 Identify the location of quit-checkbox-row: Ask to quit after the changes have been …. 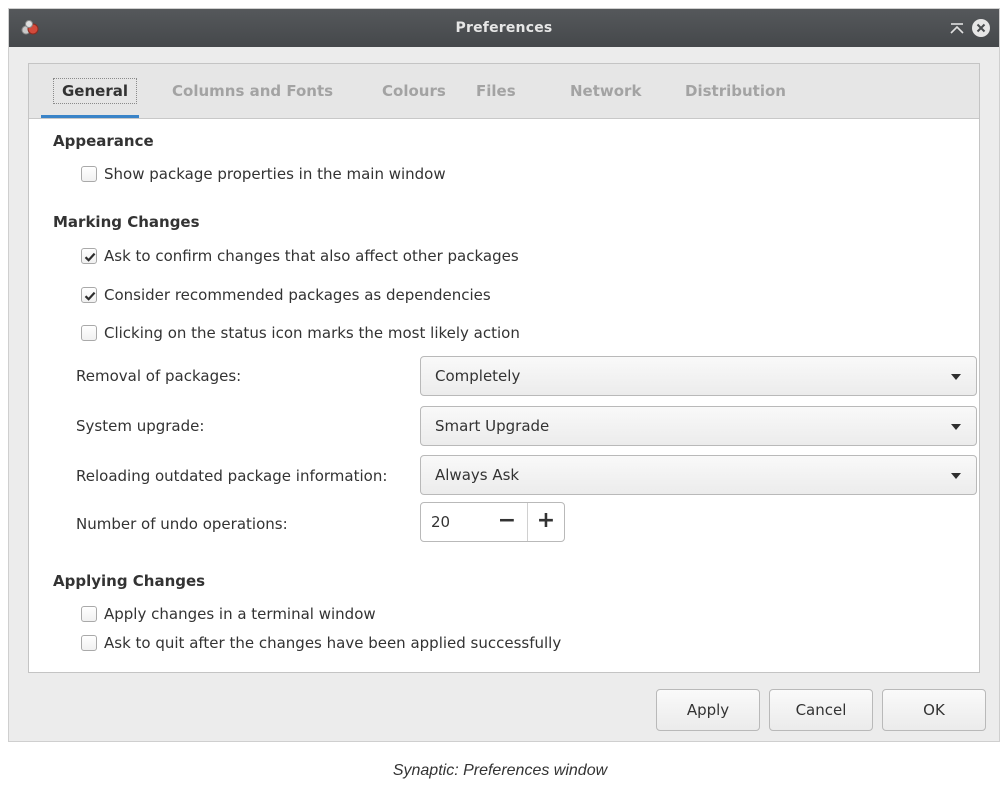
(321, 643).